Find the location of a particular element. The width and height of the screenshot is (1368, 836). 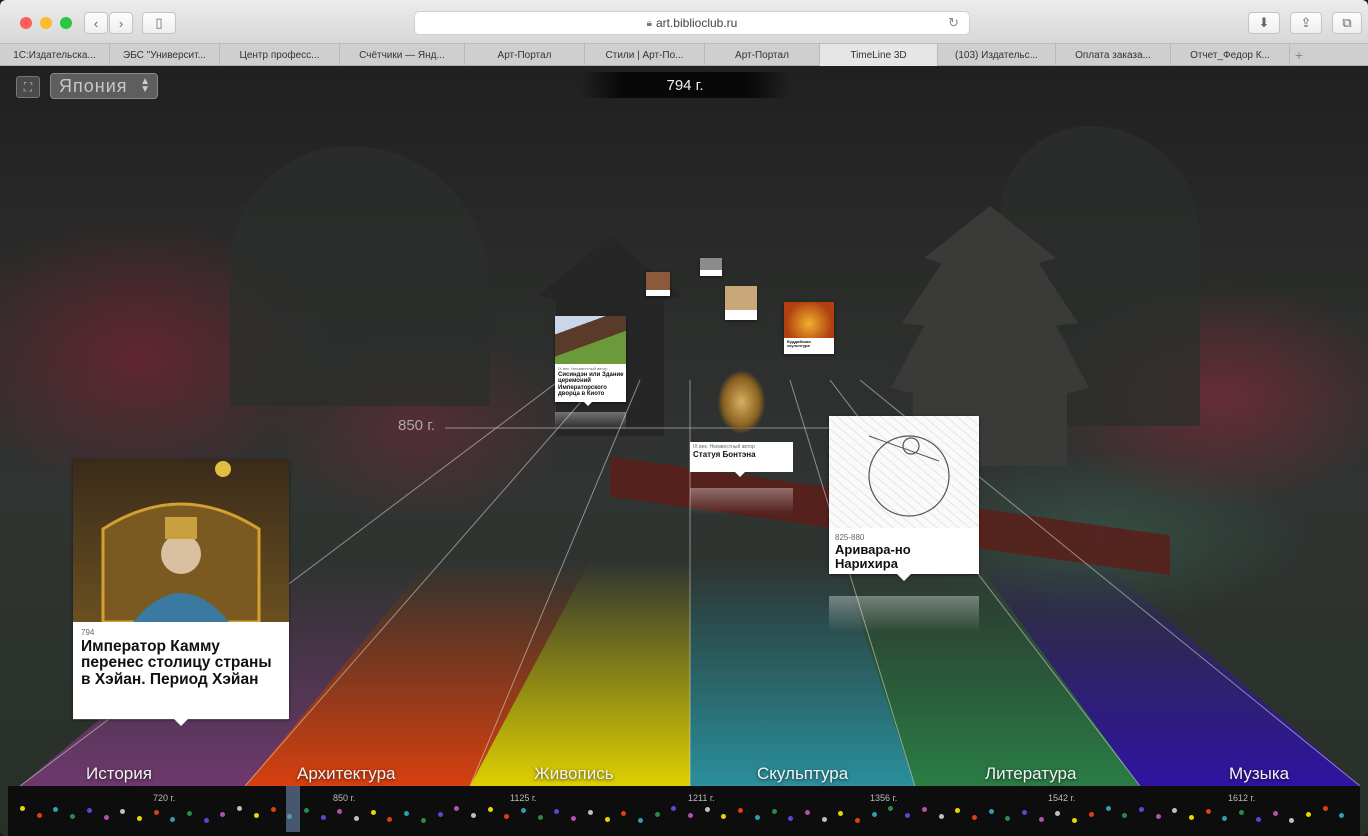

event-card-ariwara: 825-880 Аривара-но Нарихира is located at coordinates (904, 495).